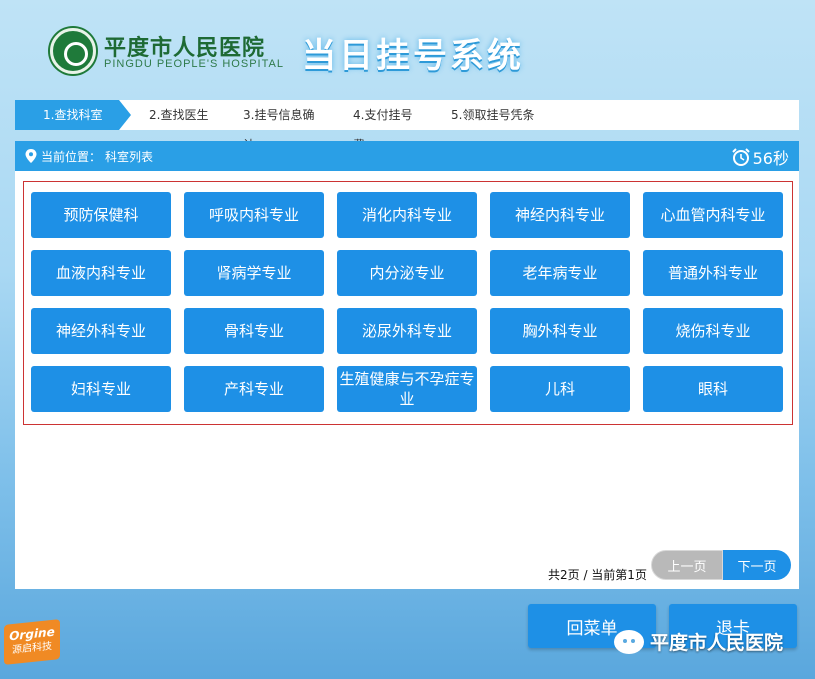 The width and height of the screenshot is (815, 679). I want to click on prev-page-button: 上一页, so click(687, 565).